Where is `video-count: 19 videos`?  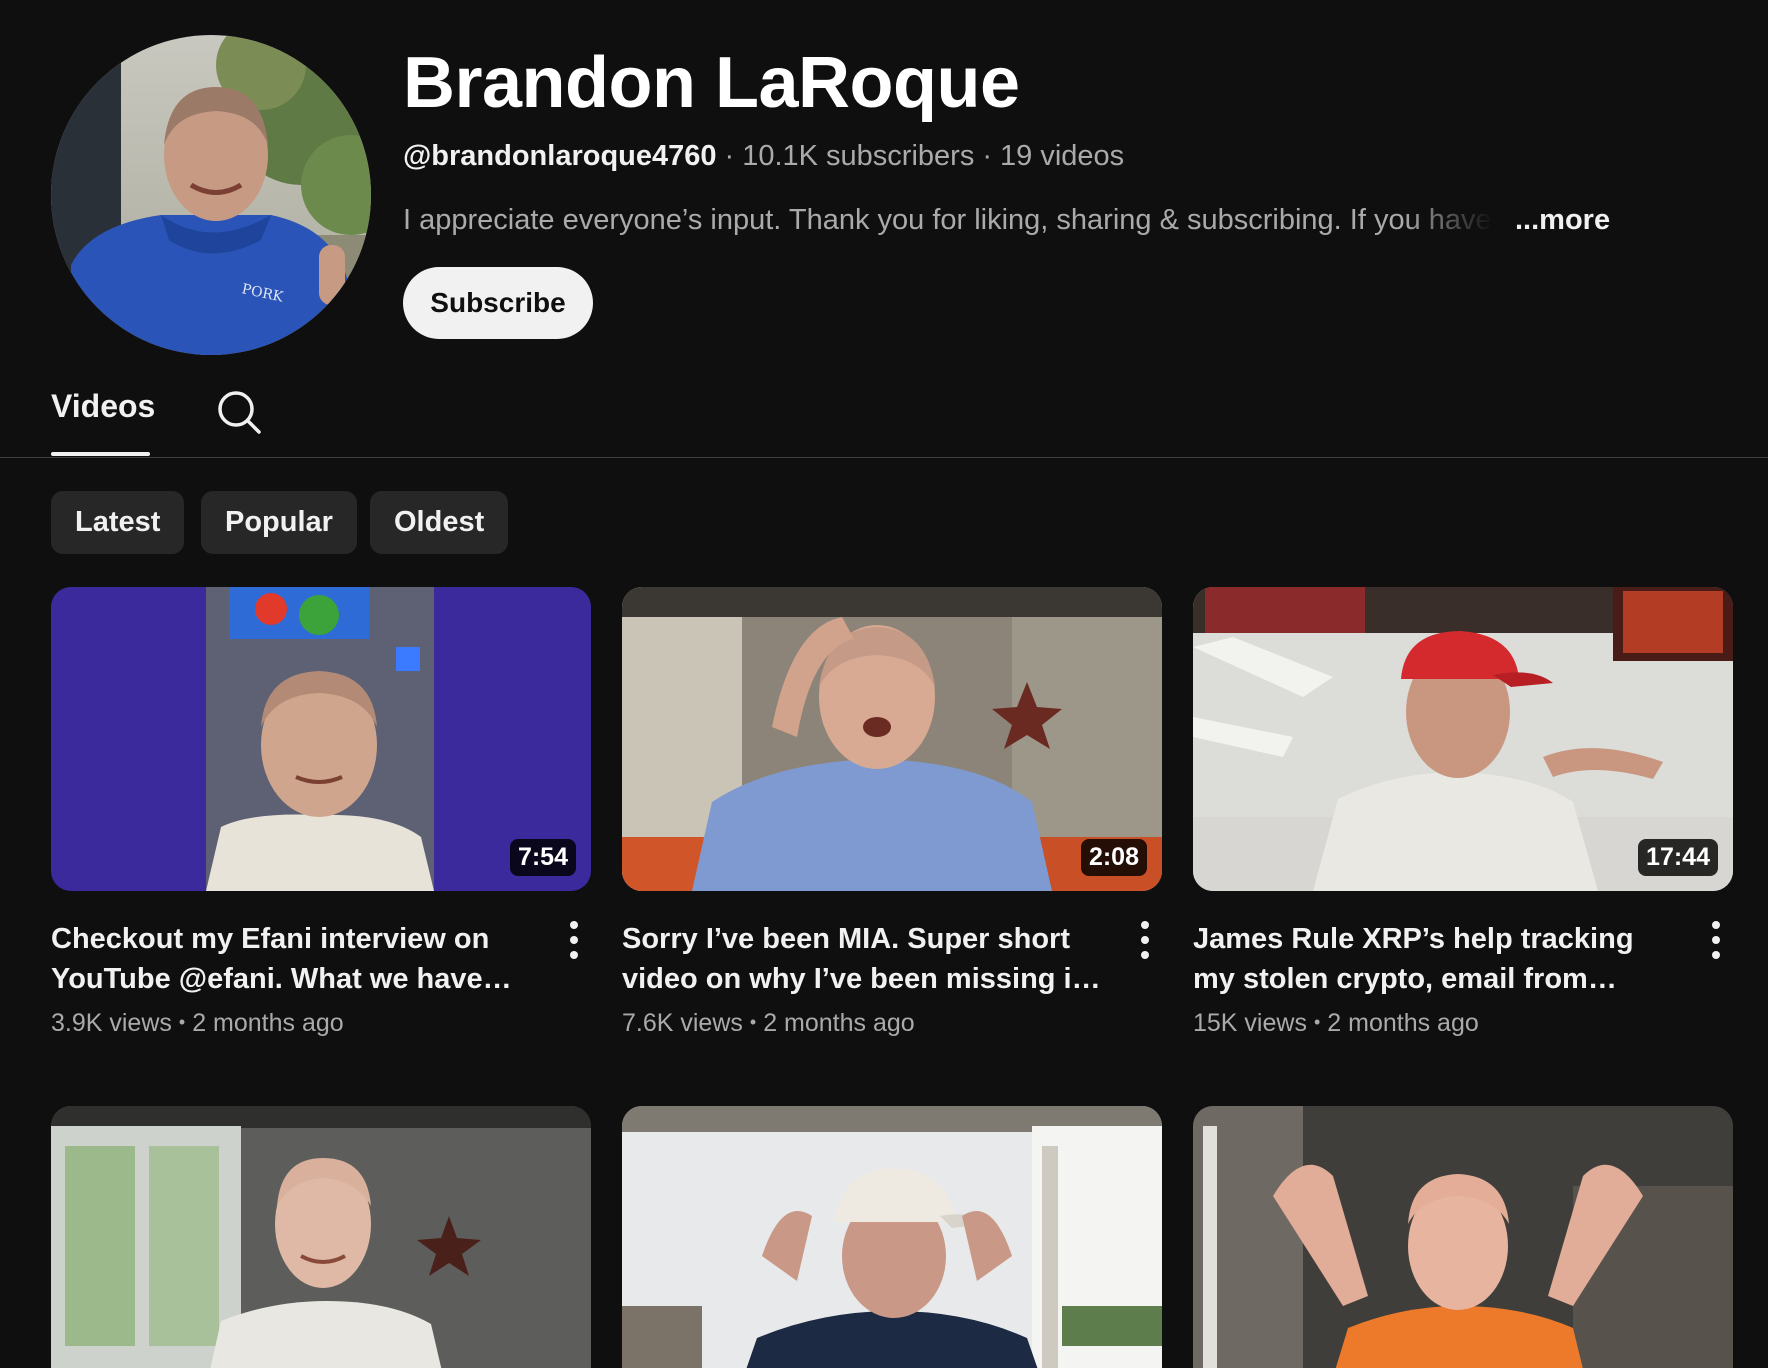 video-count: 19 videos is located at coordinates (1062, 156).